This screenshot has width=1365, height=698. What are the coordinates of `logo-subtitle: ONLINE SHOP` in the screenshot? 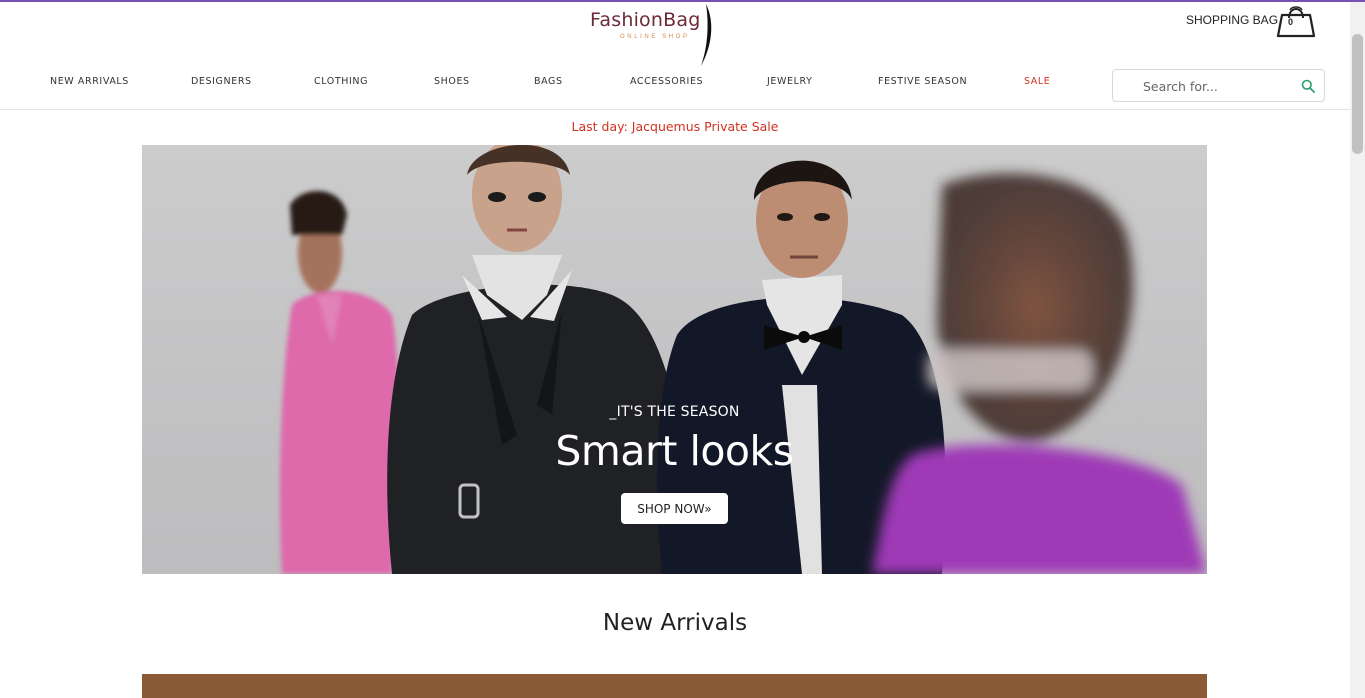 It's located at (655, 37).